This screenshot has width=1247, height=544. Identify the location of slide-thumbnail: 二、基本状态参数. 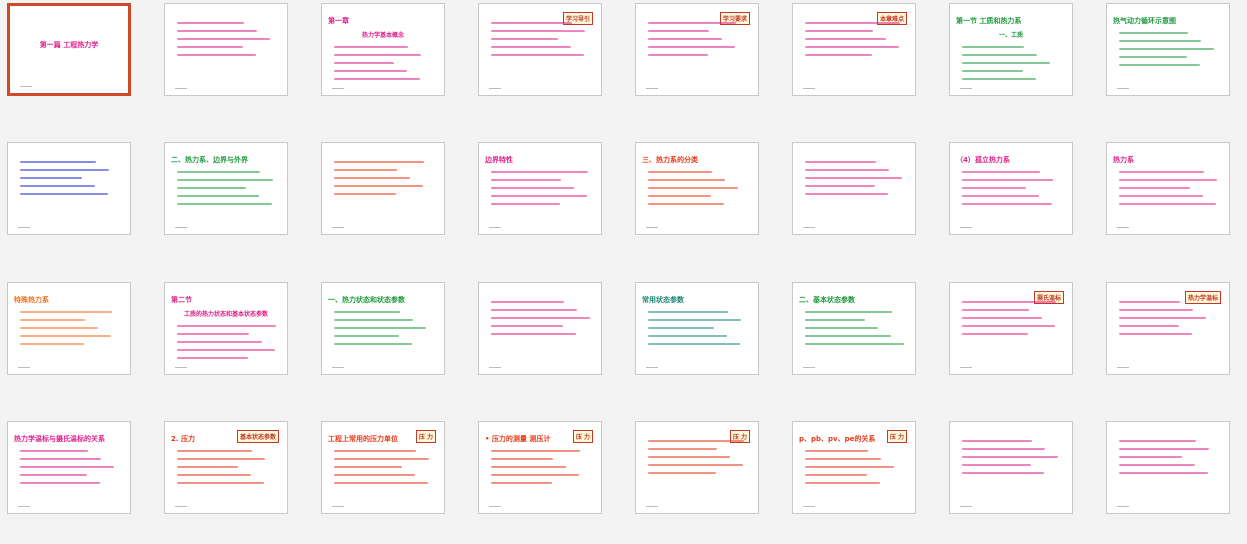
(854, 328).